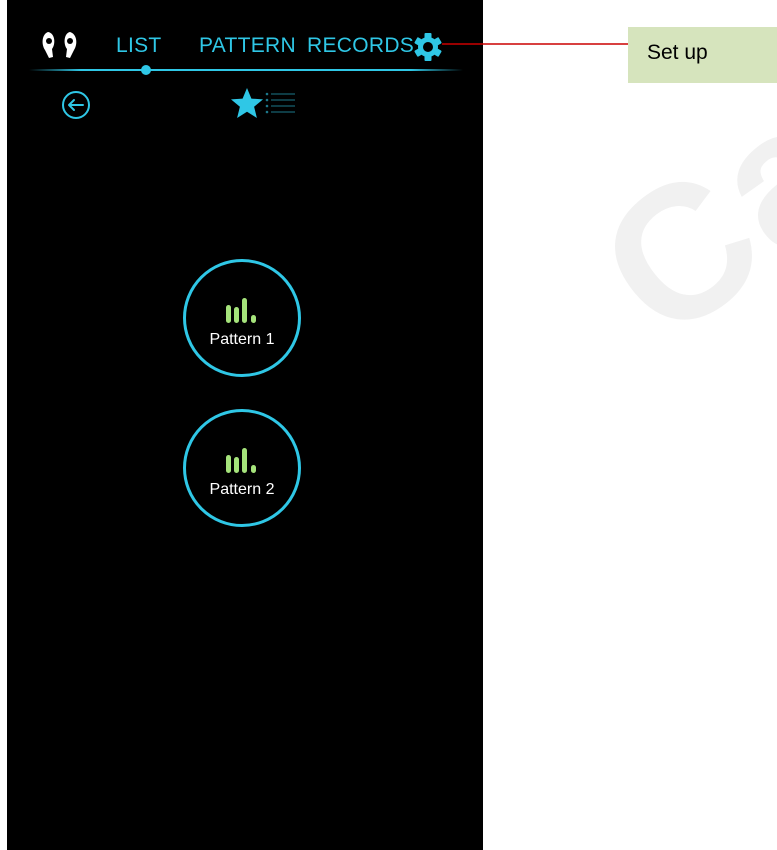 The width and height of the screenshot is (777, 850). Describe the element at coordinates (281, 103) in the screenshot. I see `list-icon` at that location.